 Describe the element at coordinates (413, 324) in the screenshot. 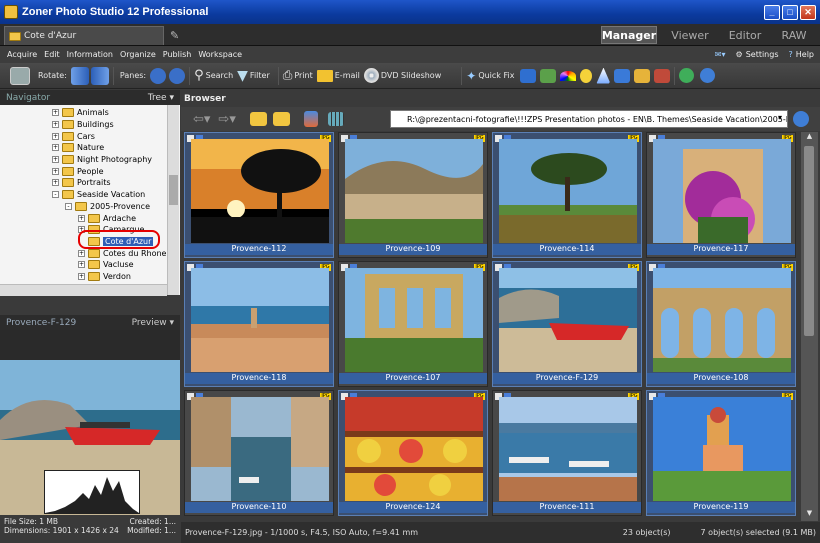

I see `thumbnail-item: JPG Provence-107` at that location.